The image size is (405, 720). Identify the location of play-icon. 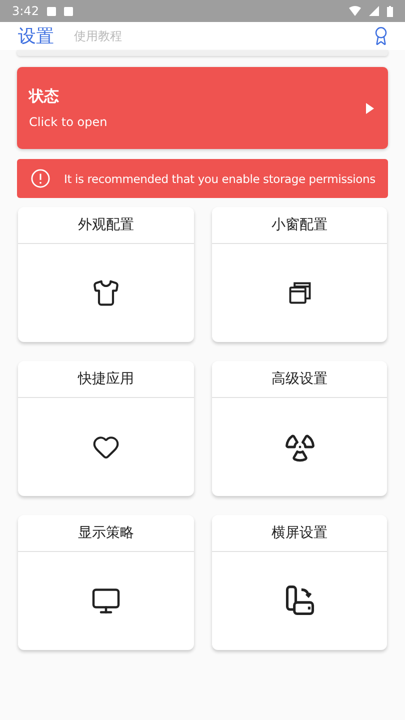
(369, 108).